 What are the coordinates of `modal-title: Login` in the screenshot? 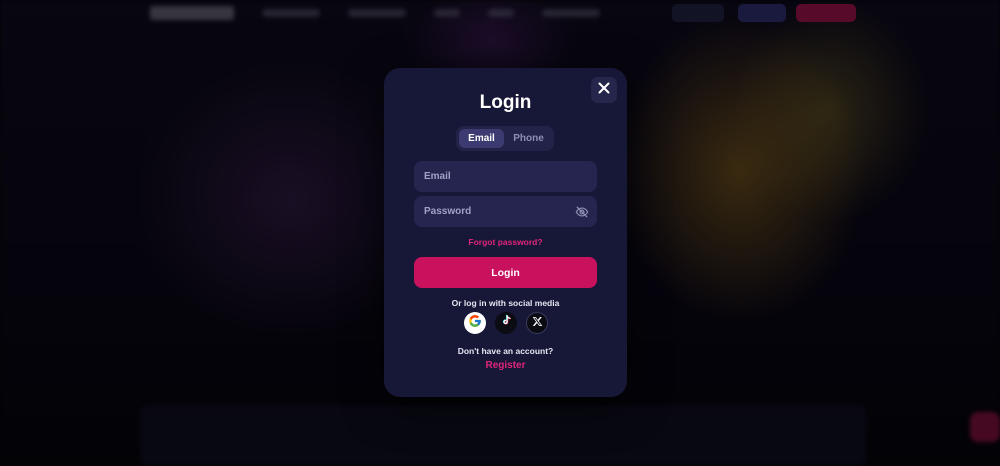 It's located at (505, 102).